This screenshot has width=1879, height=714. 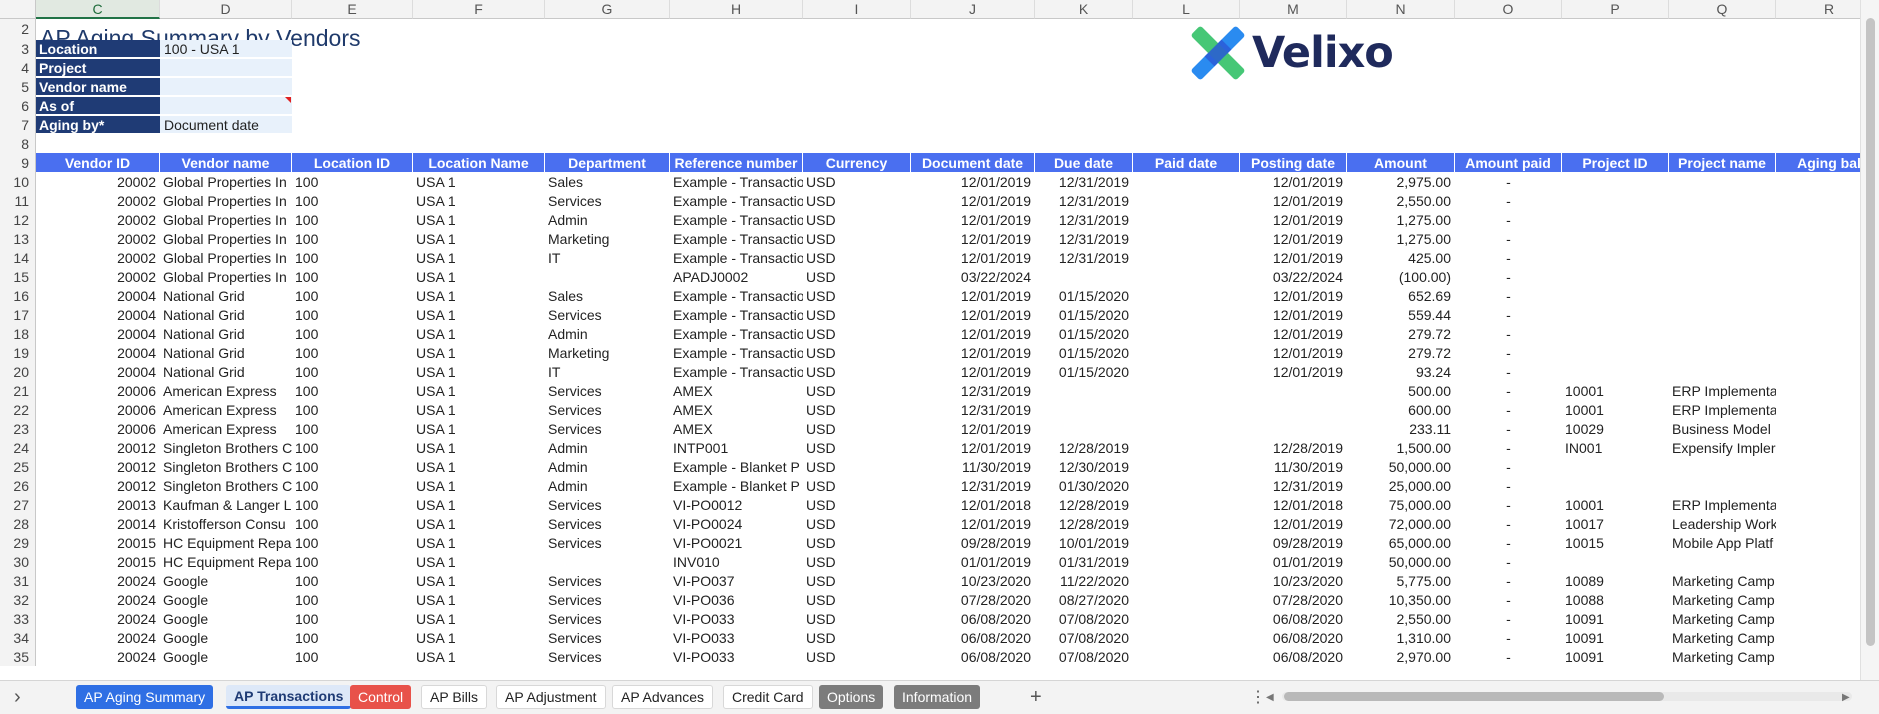 I want to click on table-cell: 20012, so click(x=98, y=466).